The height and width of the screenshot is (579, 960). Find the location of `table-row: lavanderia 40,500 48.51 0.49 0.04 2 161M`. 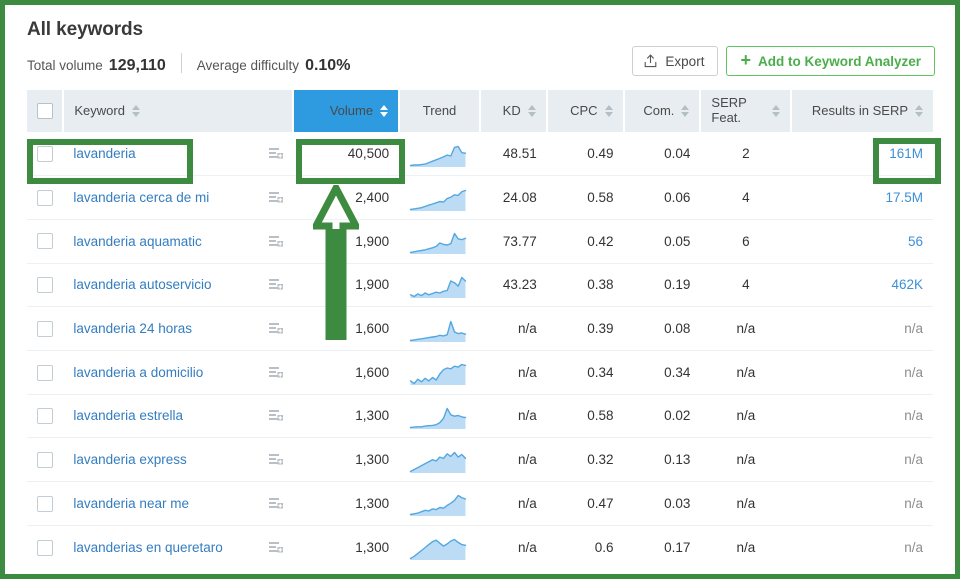

table-row: lavanderia 40,500 48.51 0.49 0.04 2 161M is located at coordinates (480, 154).